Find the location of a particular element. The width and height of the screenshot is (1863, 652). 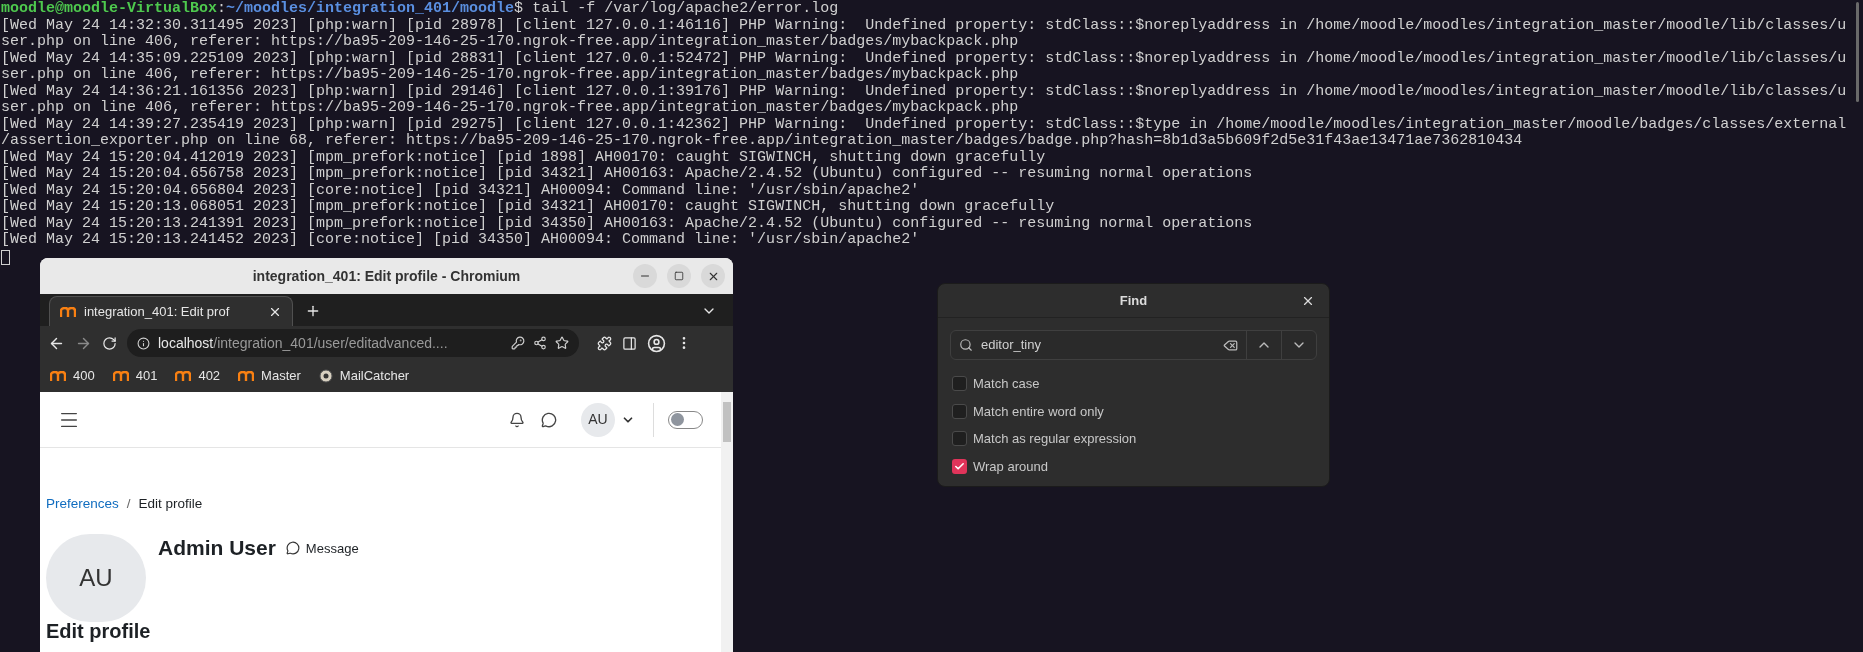

bookmark-star-icon is located at coordinates (562, 343).